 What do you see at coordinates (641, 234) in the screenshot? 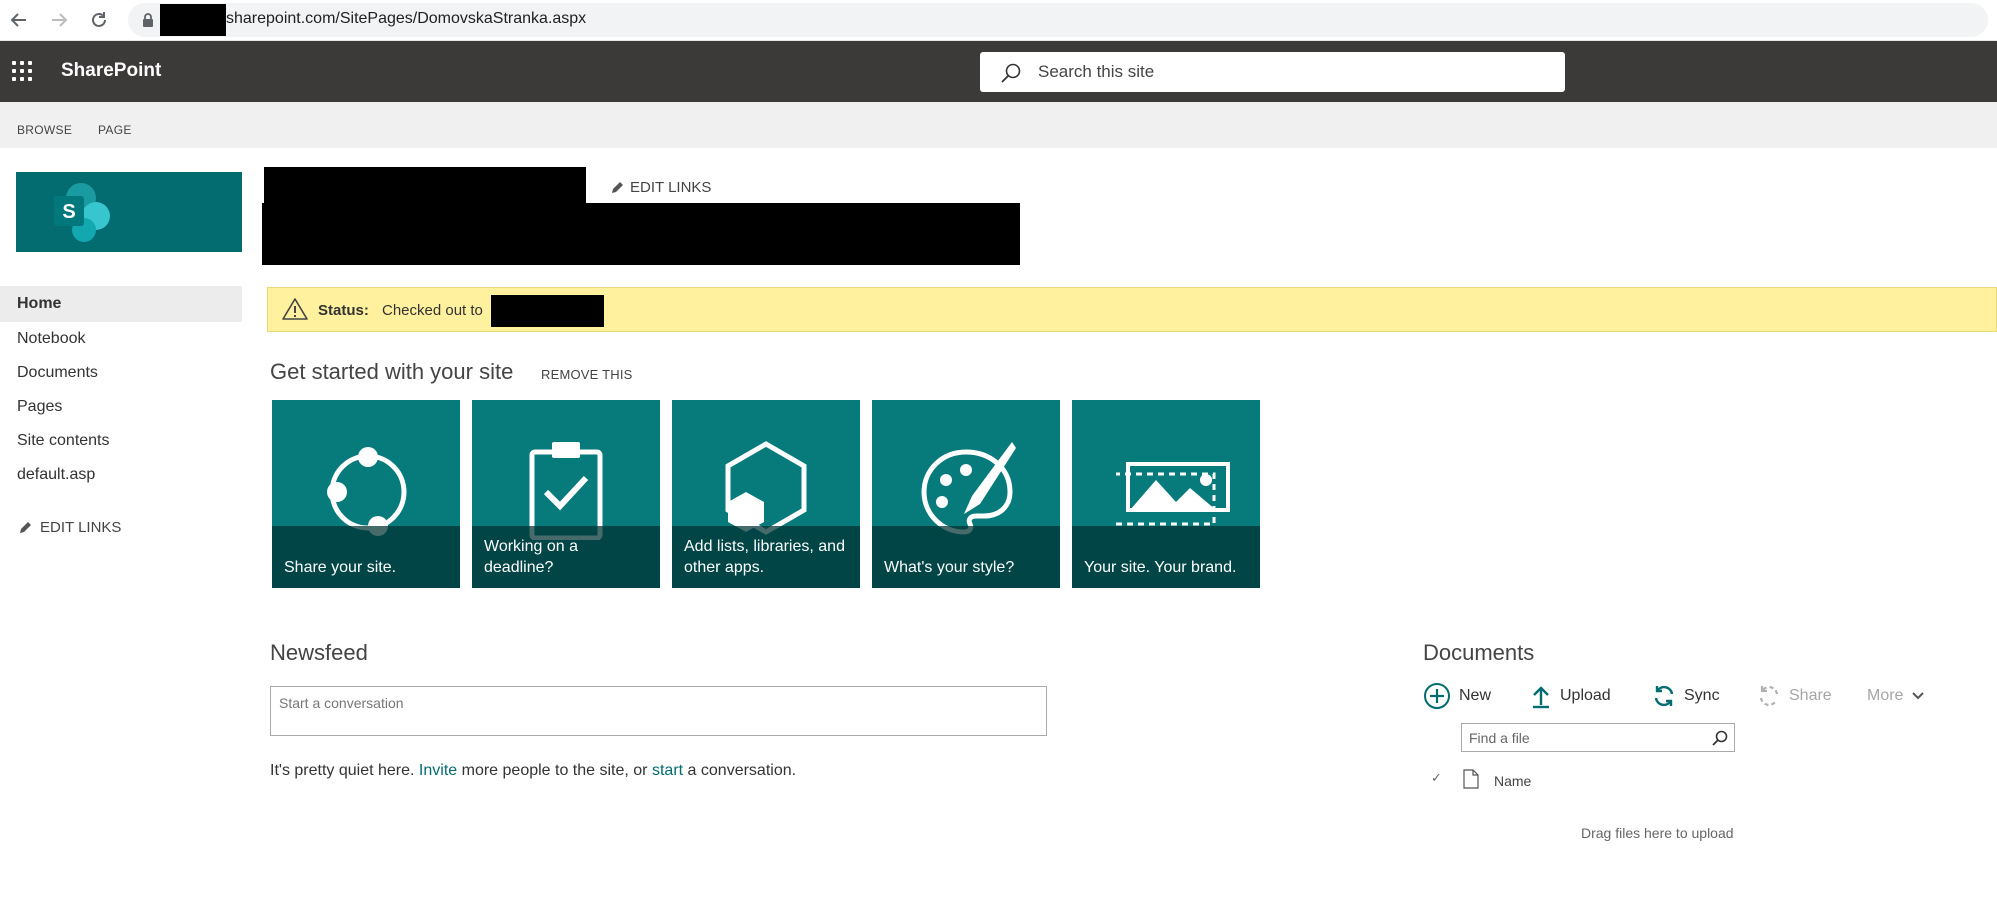
I see `redacted-page-title` at bounding box center [641, 234].